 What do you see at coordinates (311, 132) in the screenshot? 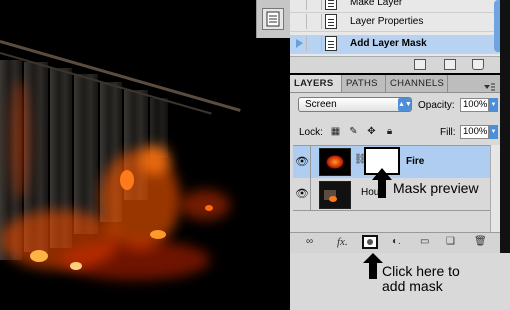
I see `lock-label: Lock:` at bounding box center [311, 132].